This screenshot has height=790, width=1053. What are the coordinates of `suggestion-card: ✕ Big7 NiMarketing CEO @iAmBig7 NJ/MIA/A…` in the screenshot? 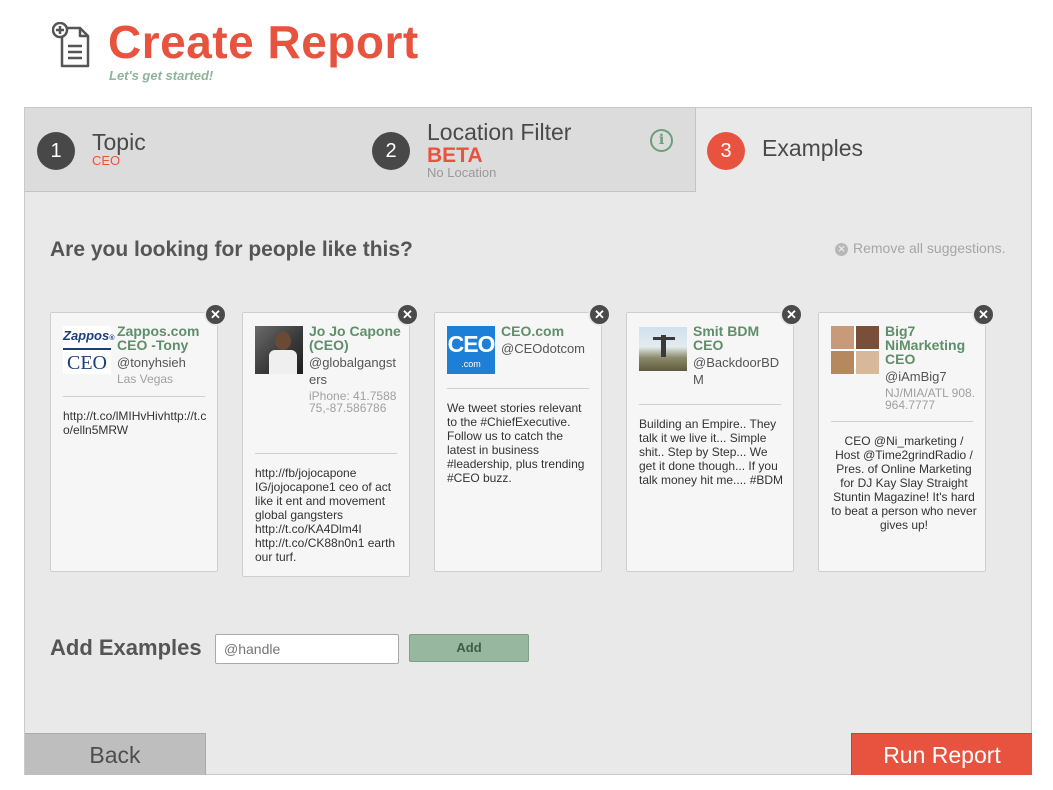 It's located at (906, 437).